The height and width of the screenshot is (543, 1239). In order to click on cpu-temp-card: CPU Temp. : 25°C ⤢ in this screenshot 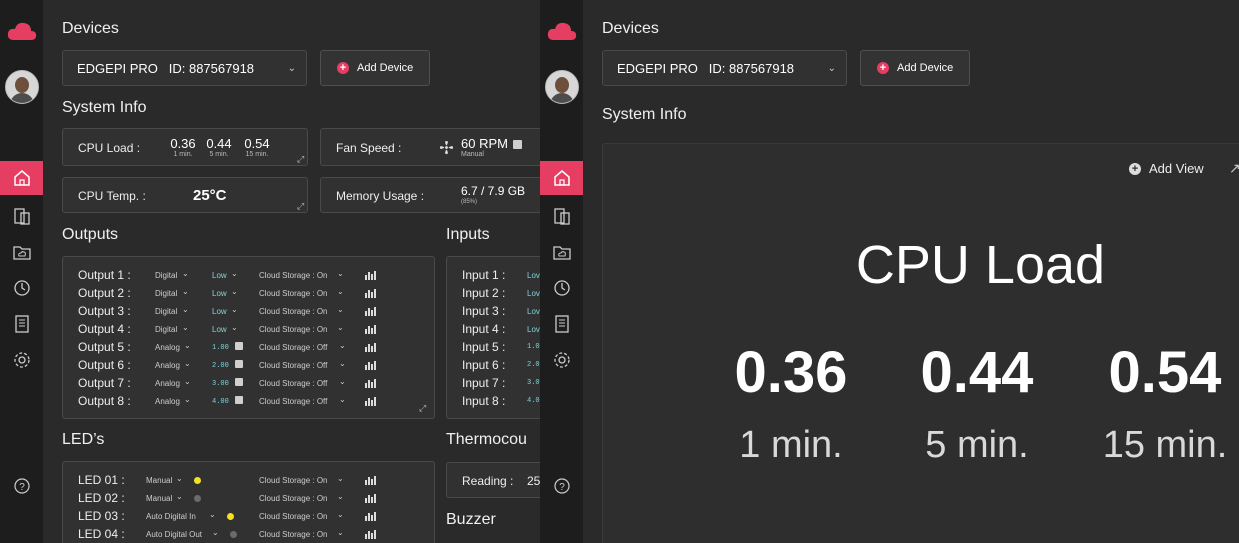, I will do `click(185, 195)`.